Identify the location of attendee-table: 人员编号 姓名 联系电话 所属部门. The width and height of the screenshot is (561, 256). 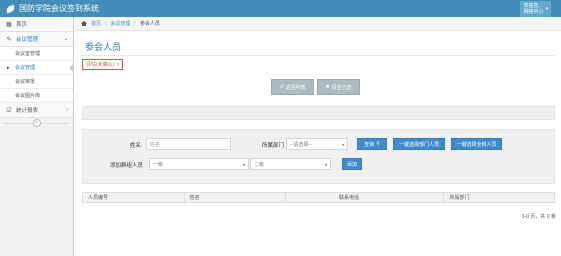
(318, 197).